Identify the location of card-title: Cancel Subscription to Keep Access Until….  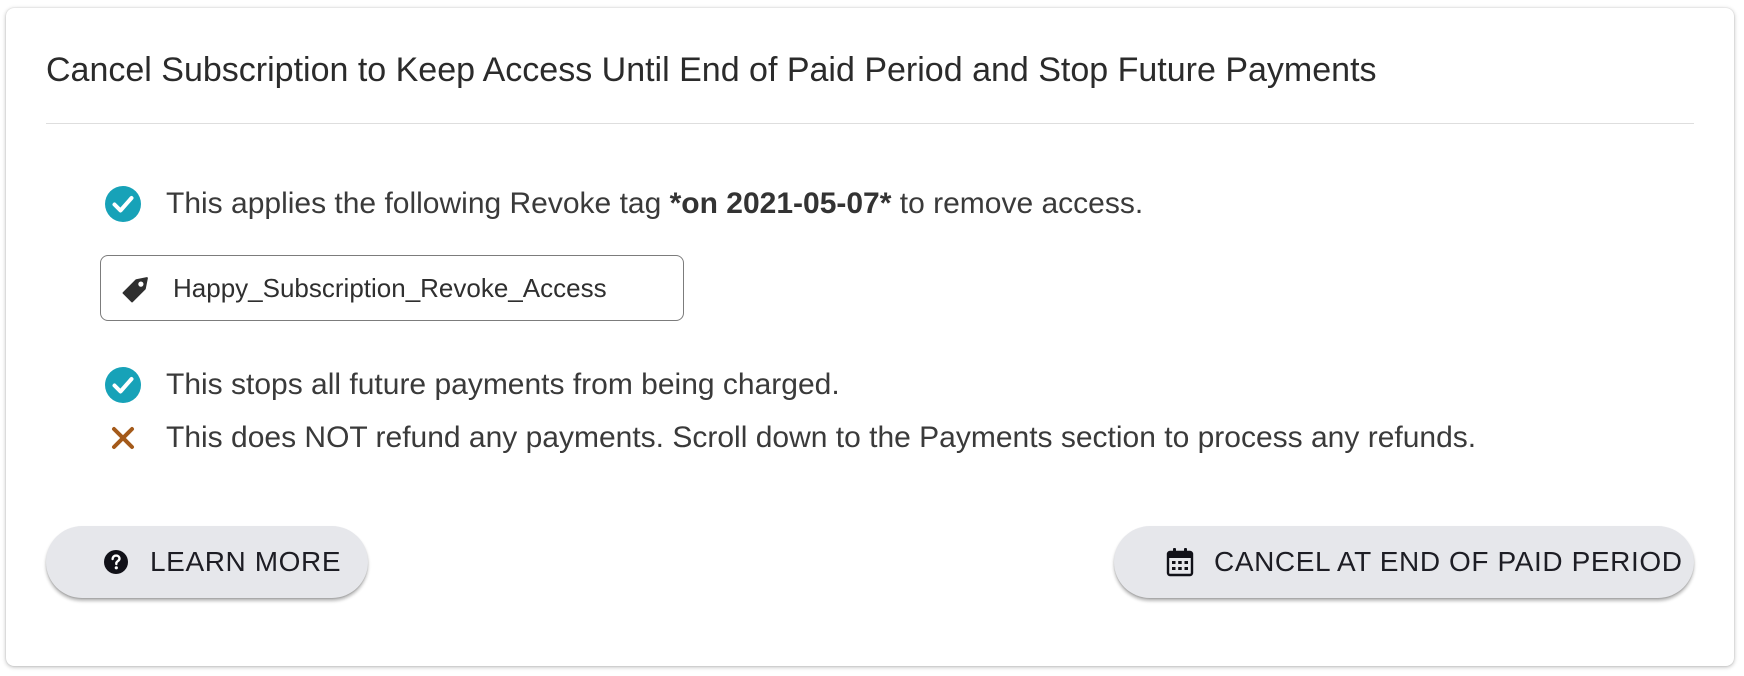
(711, 70).